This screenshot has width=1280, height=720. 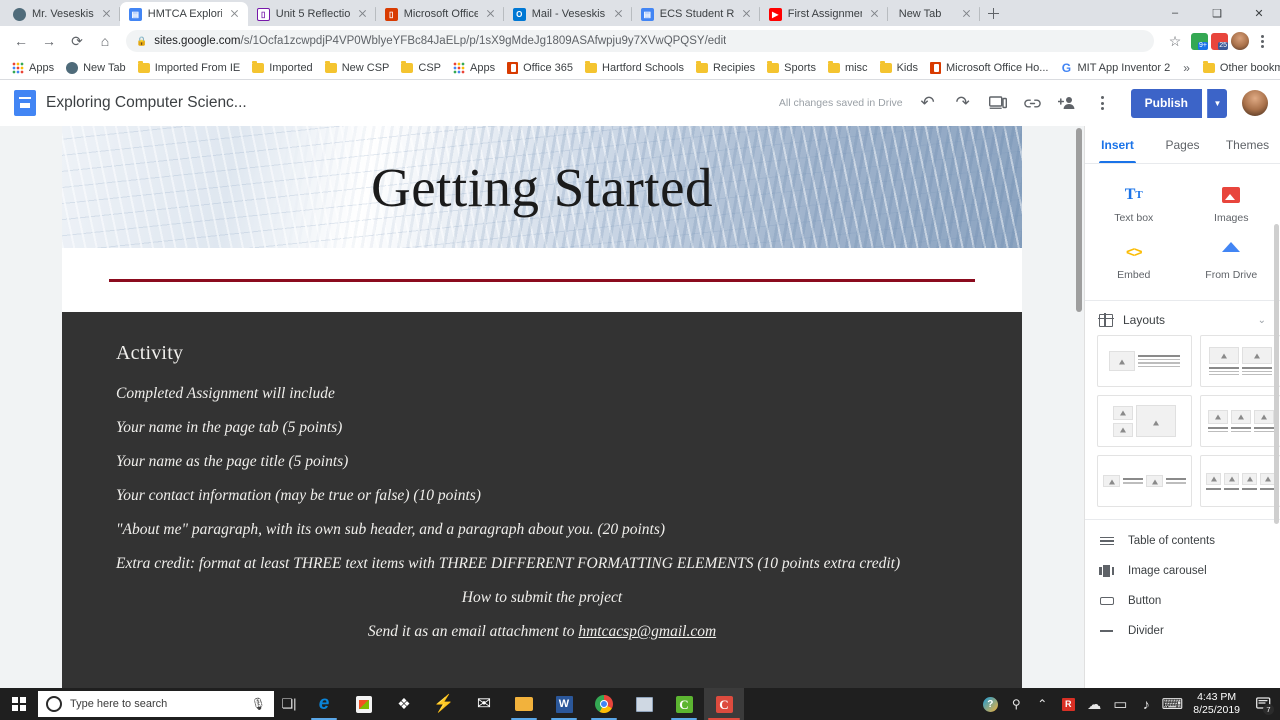 What do you see at coordinates (289, 704) in the screenshot?
I see `task-view-icon: ❏|` at bounding box center [289, 704].